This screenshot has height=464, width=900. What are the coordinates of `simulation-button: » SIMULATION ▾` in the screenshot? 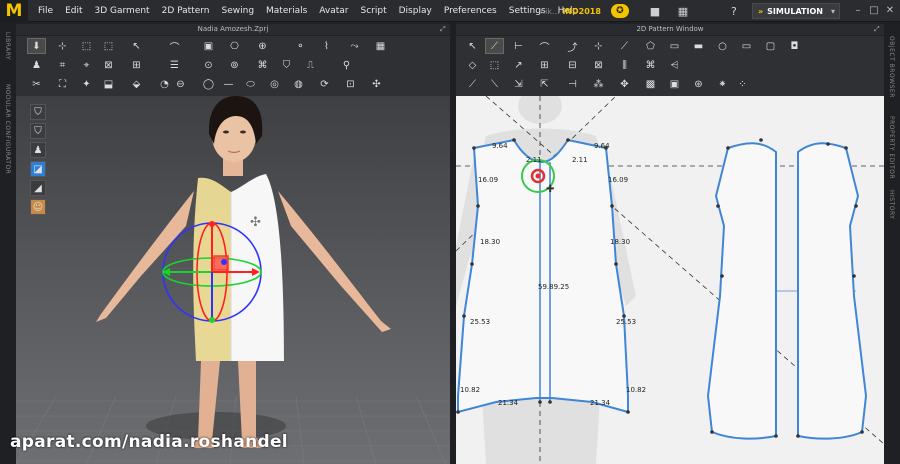 It's located at (796, 11).